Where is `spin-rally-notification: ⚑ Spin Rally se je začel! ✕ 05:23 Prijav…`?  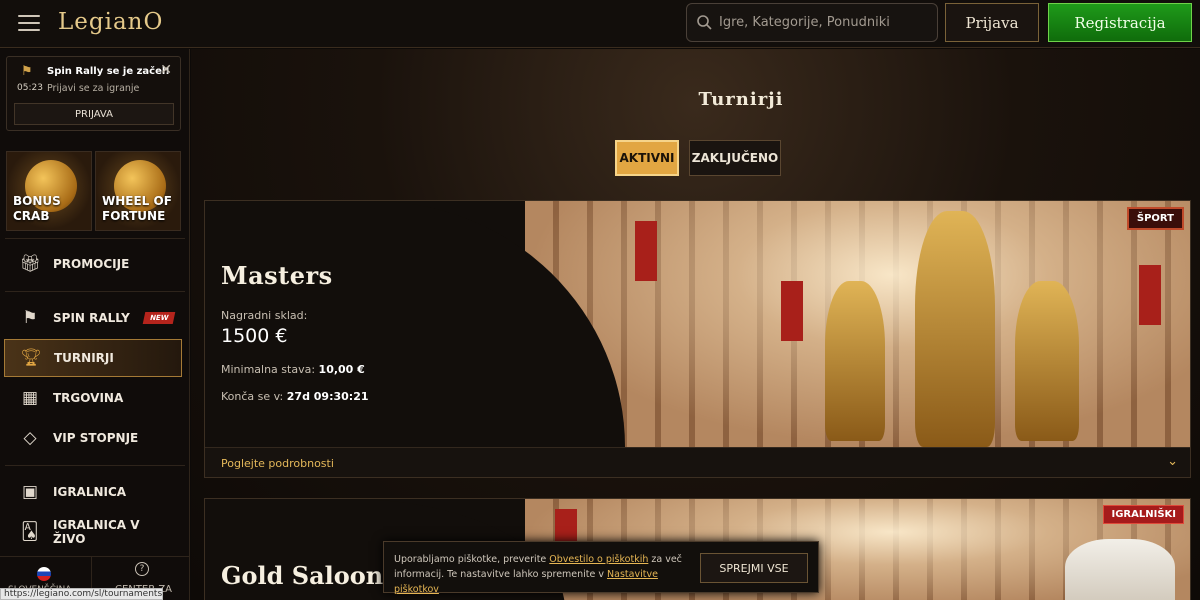
spin-rally-notification: ⚑ Spin Rally se je začel! ✕ 05:23 Prijav… is located at coordinates (93, 93).